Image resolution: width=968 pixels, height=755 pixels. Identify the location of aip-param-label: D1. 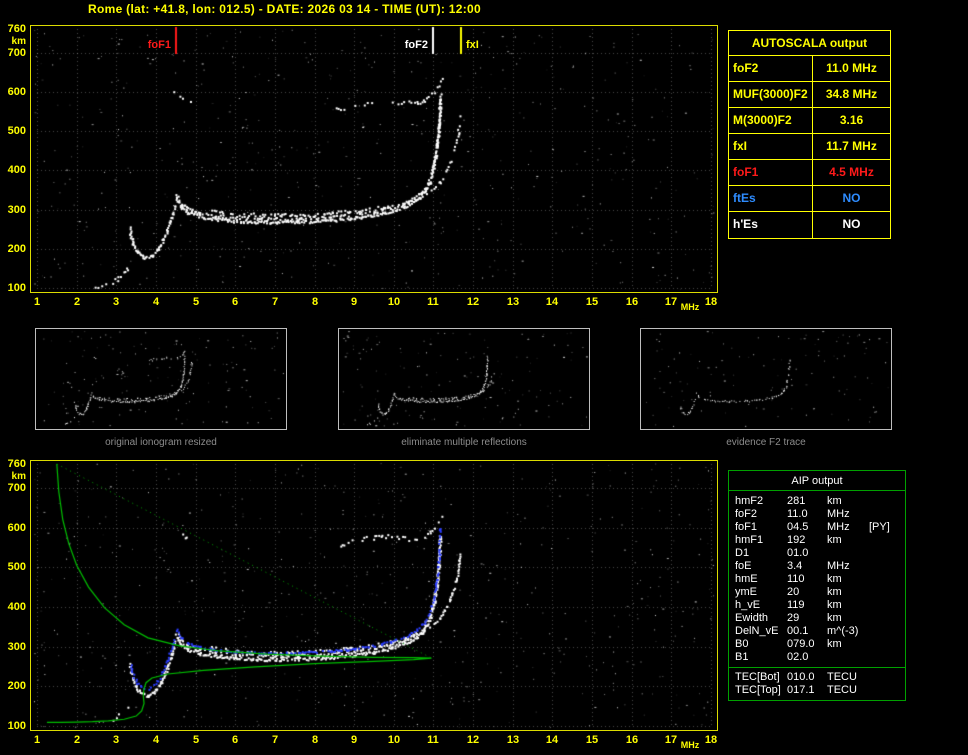
(742, 553).